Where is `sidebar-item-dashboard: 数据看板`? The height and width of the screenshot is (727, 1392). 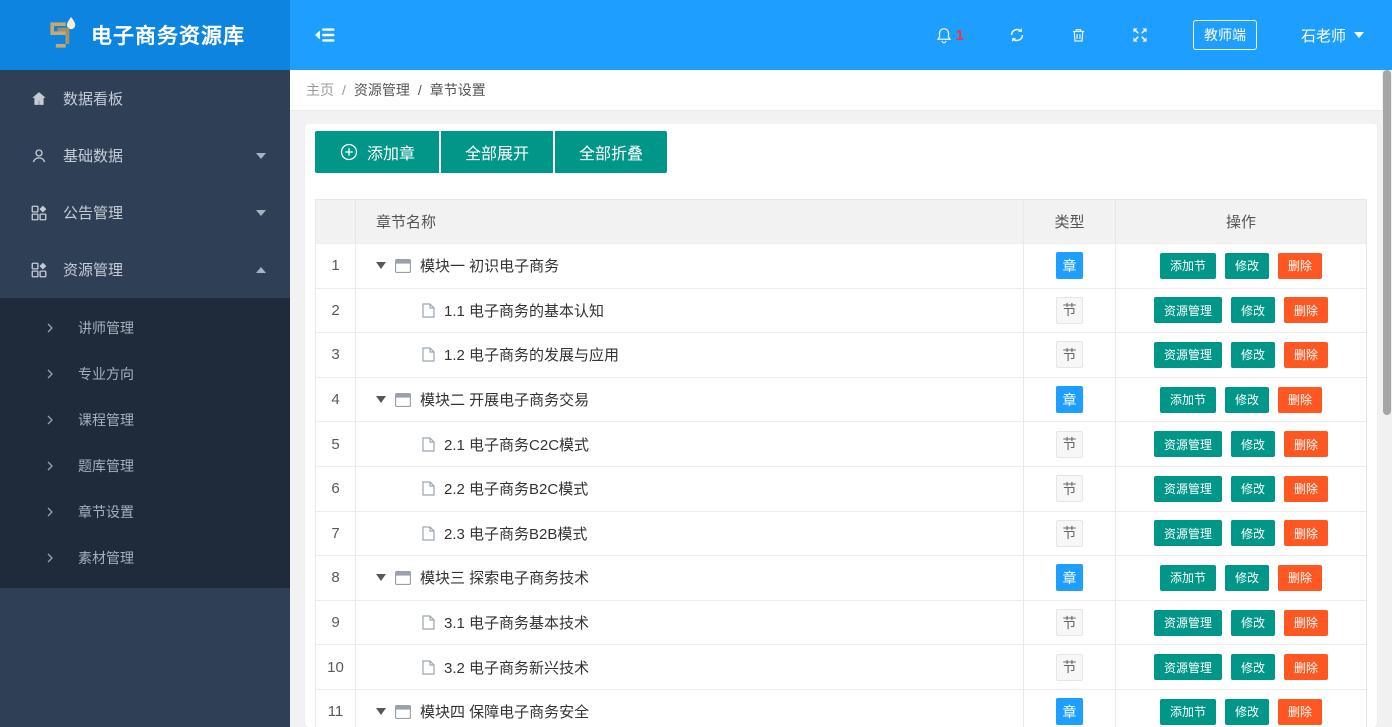 sidebar-item-dashboard: 数据看板 is located at coordinates (145, 98).